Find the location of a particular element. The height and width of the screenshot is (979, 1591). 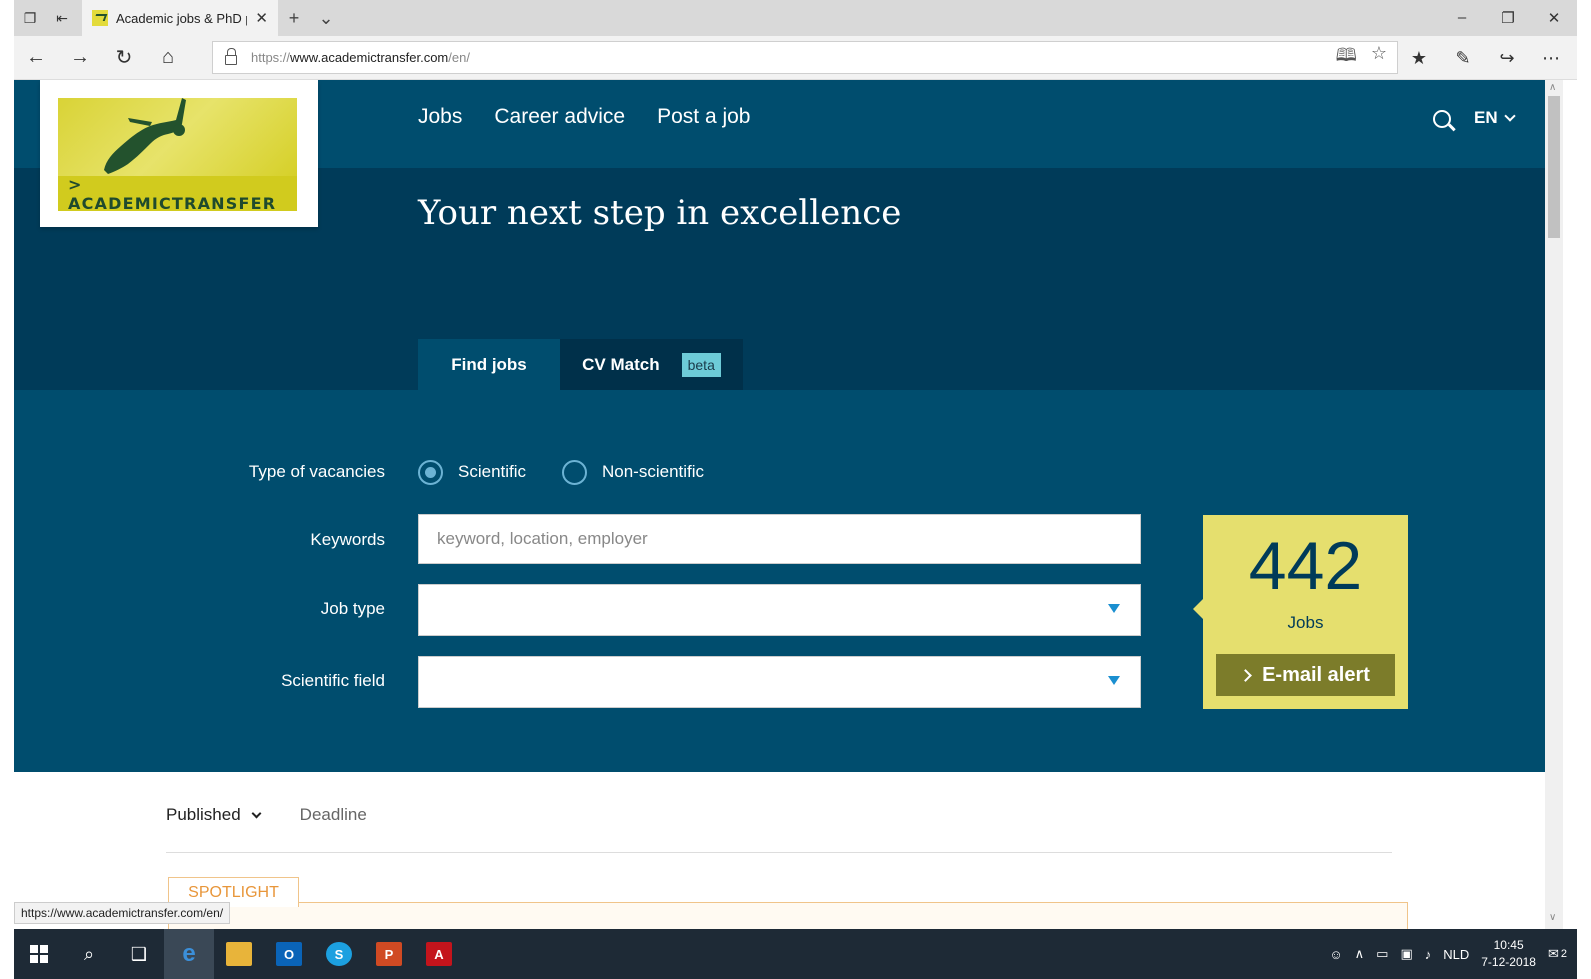

chevron-right-icon is located at coordinates (1245, 675).